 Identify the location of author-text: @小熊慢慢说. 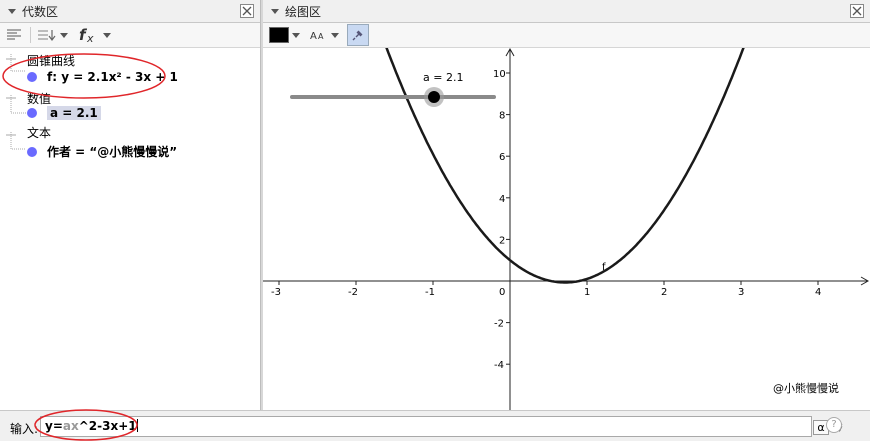
(806, 388).